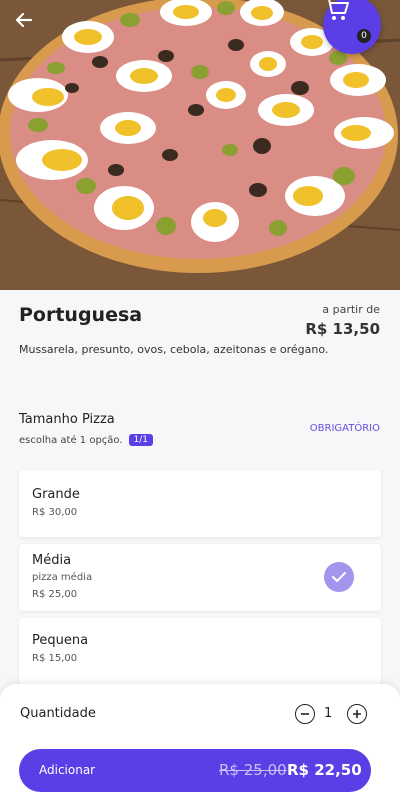 This screenshot has height=800, width=400. Describe the element at coordinates (71, 440) in the screenshot. I see `size-section-hint: escolha até 1 opção.` at that location.